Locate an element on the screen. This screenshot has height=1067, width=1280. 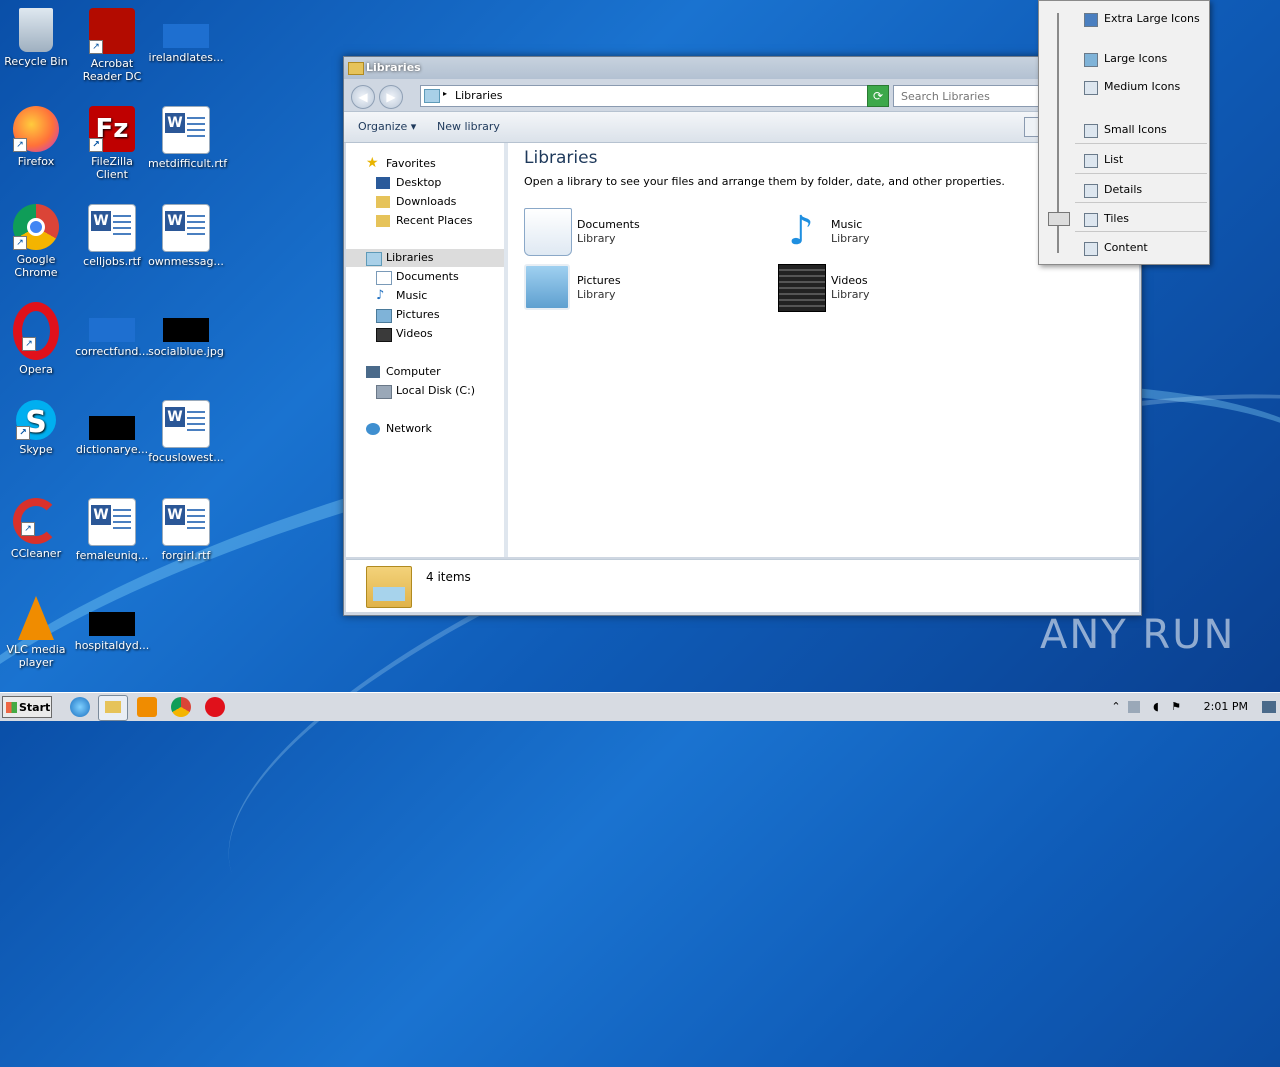
nav-label: Libraries is located at coordinates (410, 257).